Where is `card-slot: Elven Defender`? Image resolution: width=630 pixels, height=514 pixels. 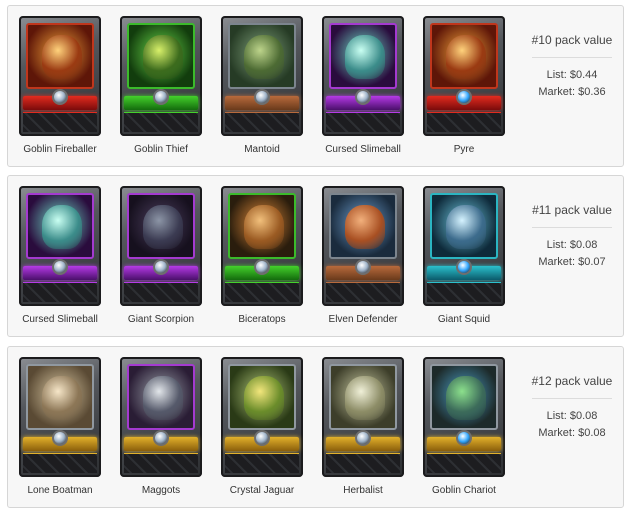 card-slot: Elven Defender is located at coordinates (363, 260).